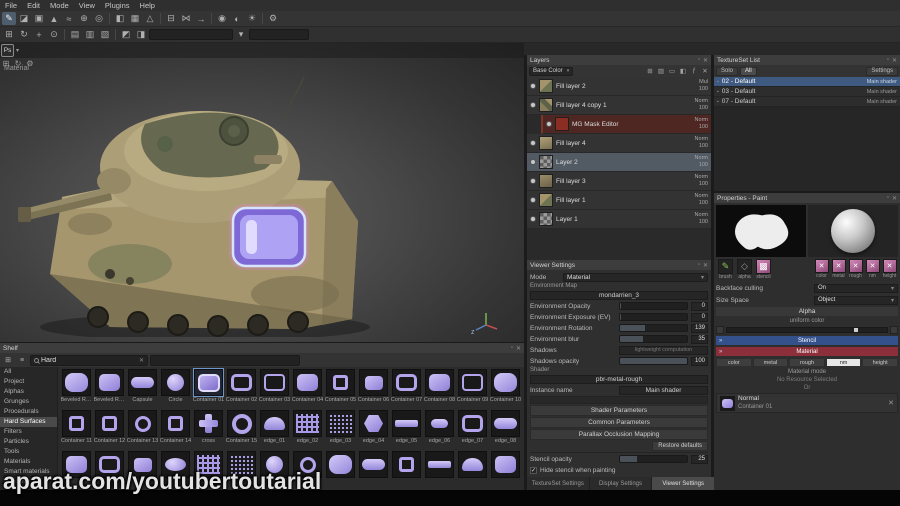 The image size is (900, 506). What do you see at coordinates (761, 231) in the screenshot?
I see `brush-alpha-preview` at bounding box center [761, 231].